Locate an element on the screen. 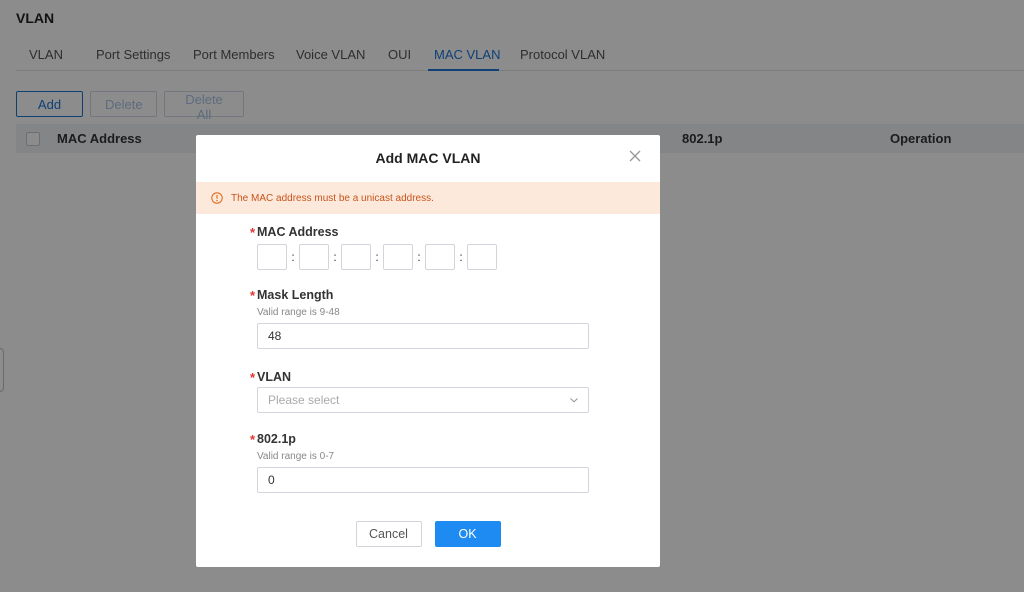  8021p-hint: Valid range is 0-7 is located at coordinates (296, 456).